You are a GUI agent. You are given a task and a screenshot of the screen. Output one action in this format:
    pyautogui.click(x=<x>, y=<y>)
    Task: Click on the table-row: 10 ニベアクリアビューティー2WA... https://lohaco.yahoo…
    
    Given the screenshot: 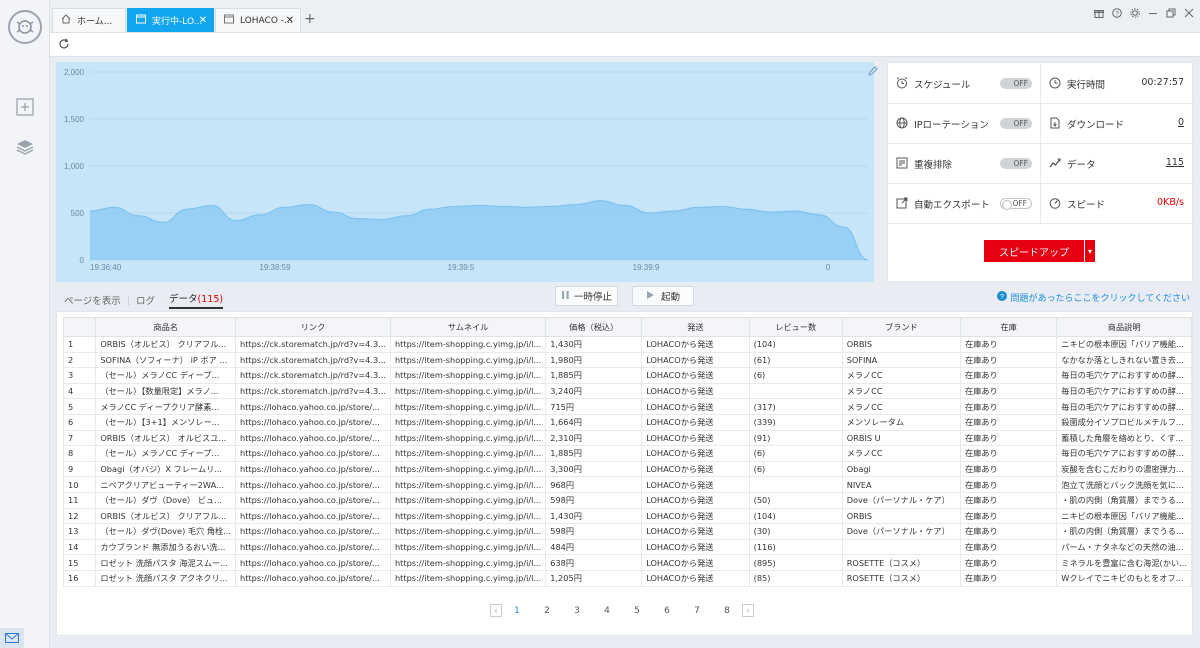 What is the action you would take?
    pyautogui.click(x=627, y=484)
    